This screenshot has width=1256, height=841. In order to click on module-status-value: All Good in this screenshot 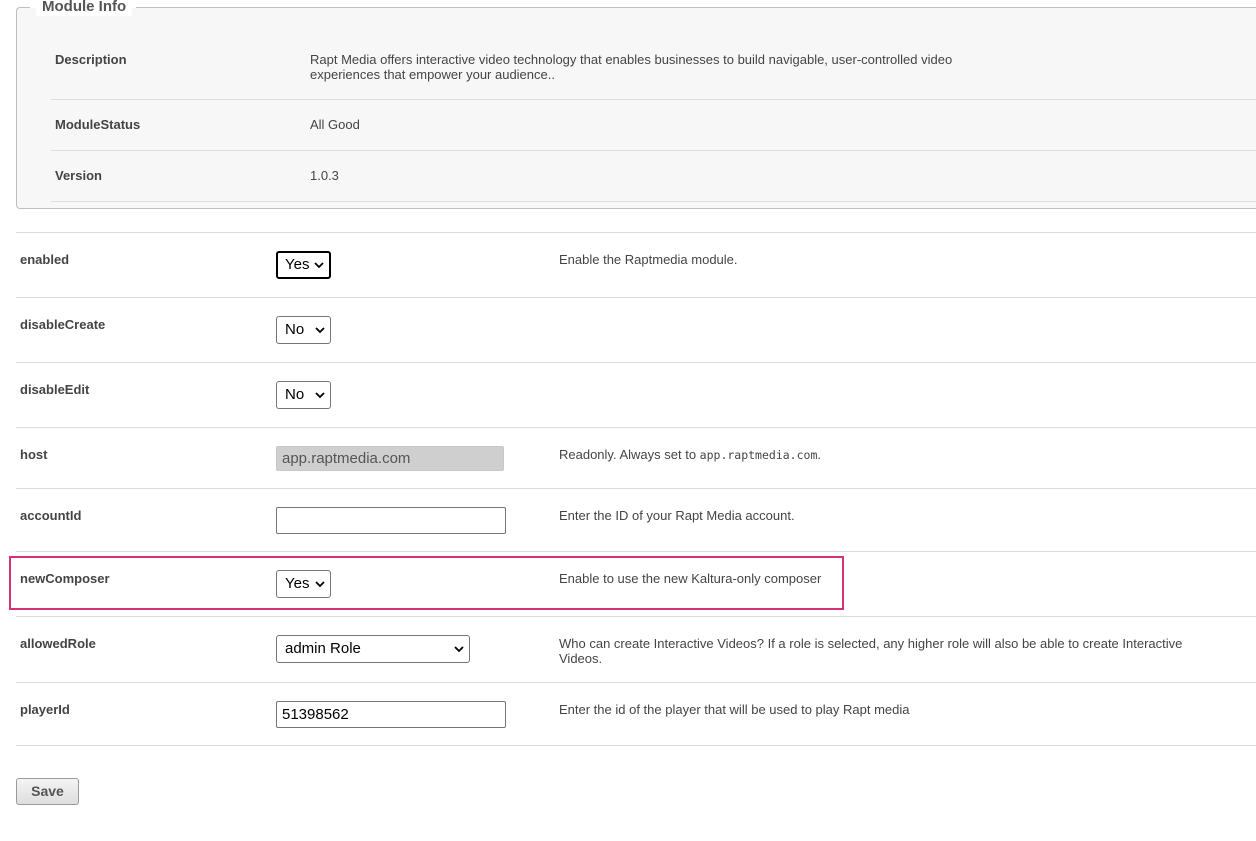, I will do `click(335, 124)`.